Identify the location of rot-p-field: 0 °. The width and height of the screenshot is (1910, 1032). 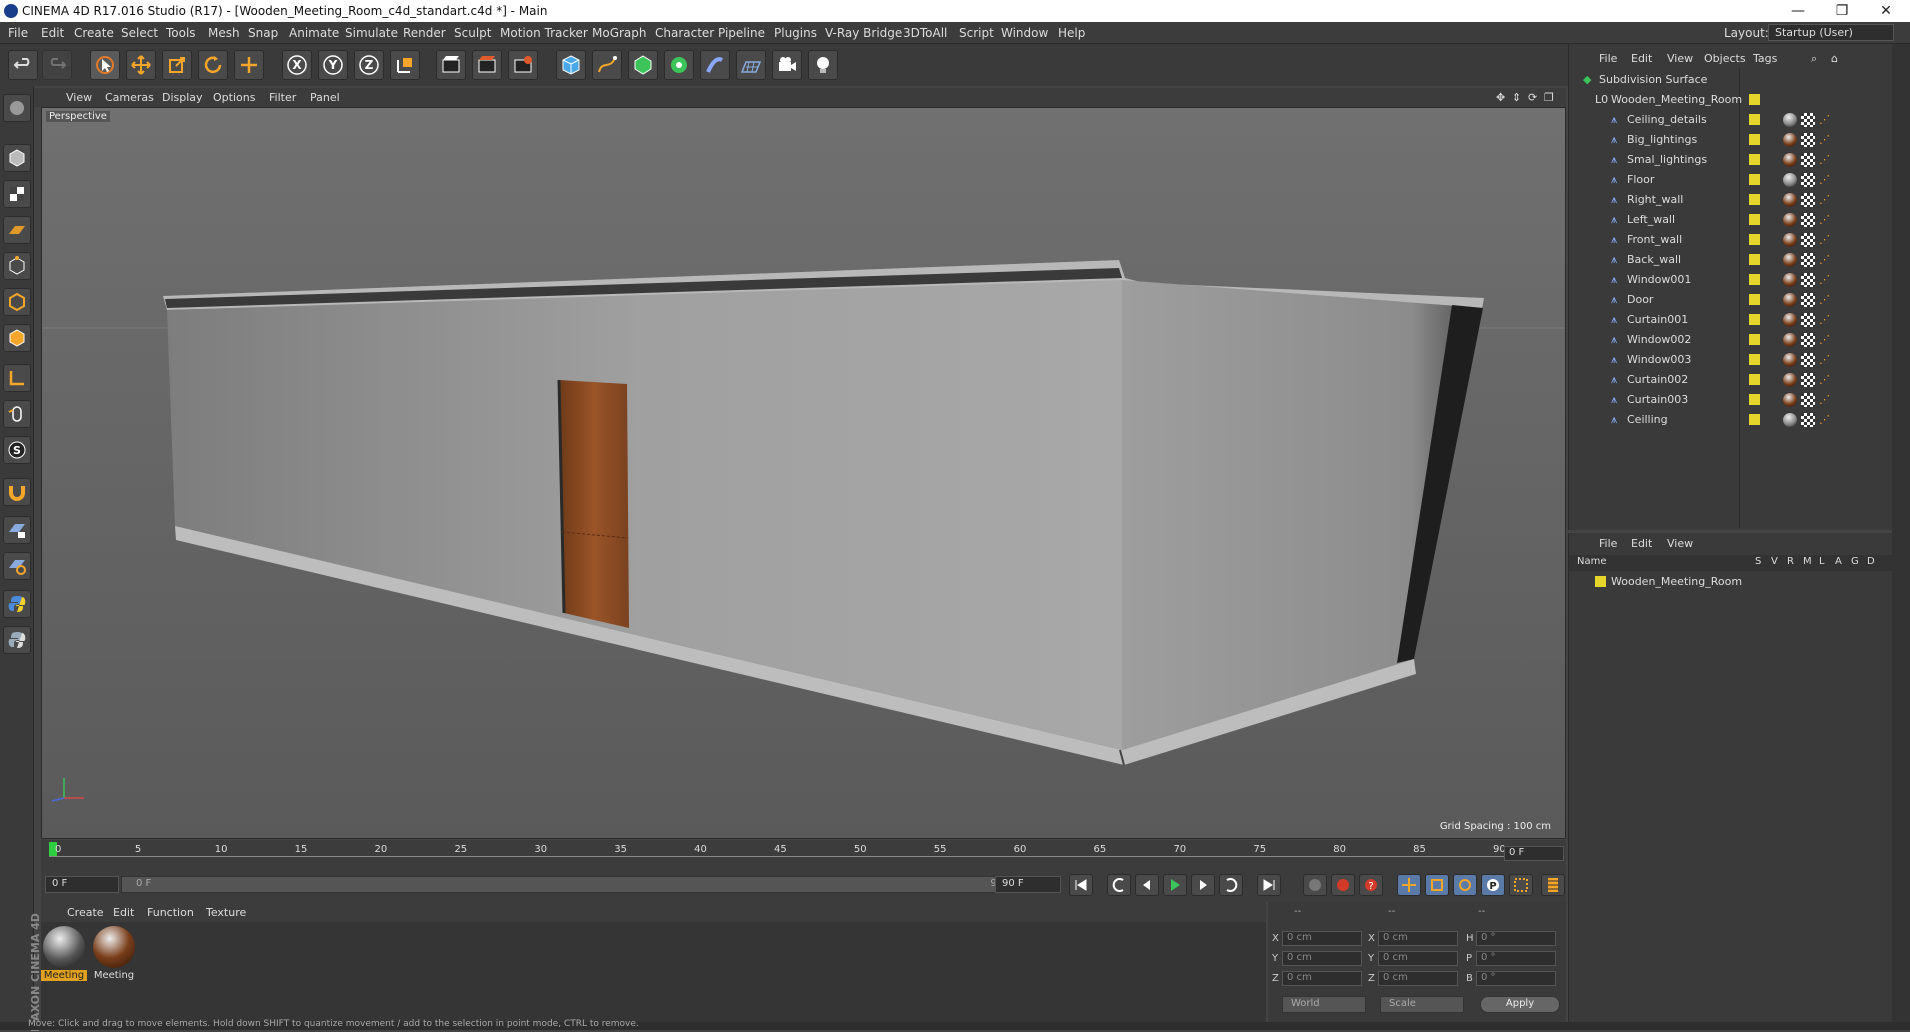
(1516, 958).